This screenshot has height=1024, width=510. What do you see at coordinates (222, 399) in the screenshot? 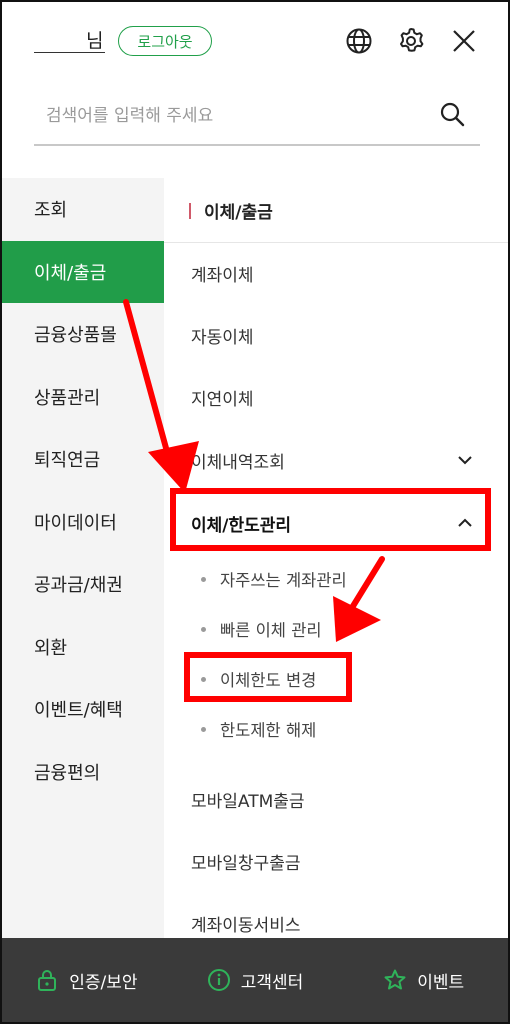
I see `menu-label: 지연이체` at bounding box center [222, 399].